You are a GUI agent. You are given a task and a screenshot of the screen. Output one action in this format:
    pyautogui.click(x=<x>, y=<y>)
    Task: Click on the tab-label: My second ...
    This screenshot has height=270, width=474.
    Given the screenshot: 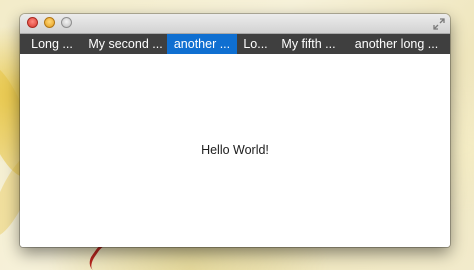 What is the action you would take?
    pyautogui.click(x=125, y=44)
    